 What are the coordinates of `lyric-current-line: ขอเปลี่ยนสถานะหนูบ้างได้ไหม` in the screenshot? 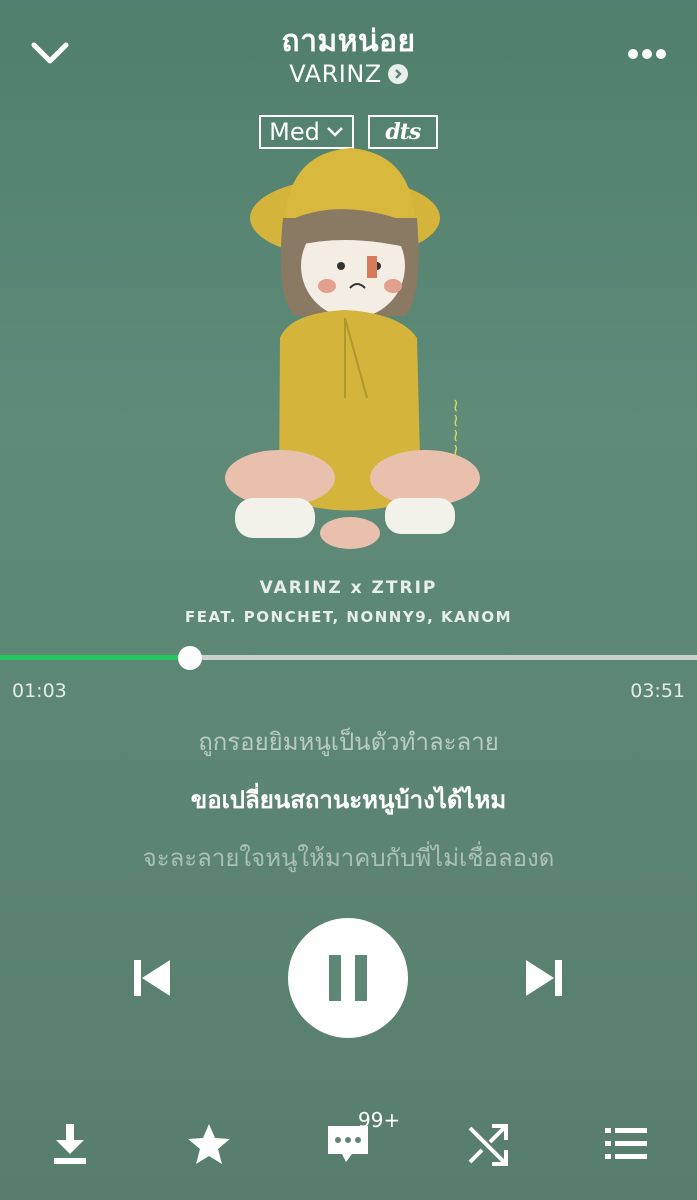 It's located at (348, 799).